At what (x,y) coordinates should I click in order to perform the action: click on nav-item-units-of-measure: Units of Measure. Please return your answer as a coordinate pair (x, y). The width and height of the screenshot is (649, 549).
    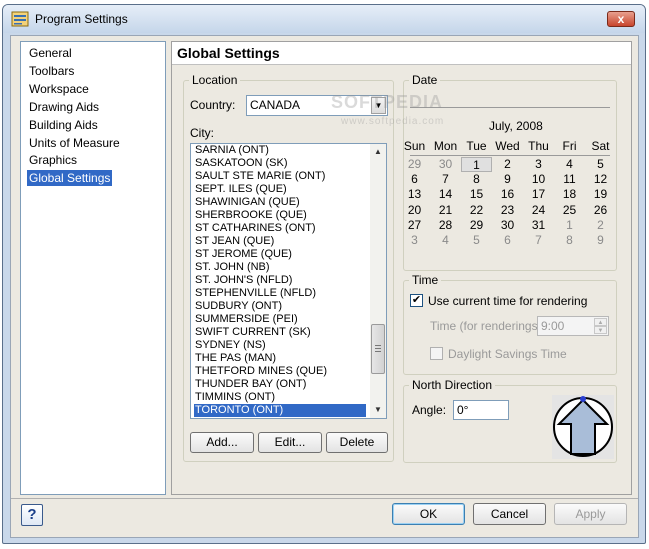
    Looking at the image, I should click on (74, 143).